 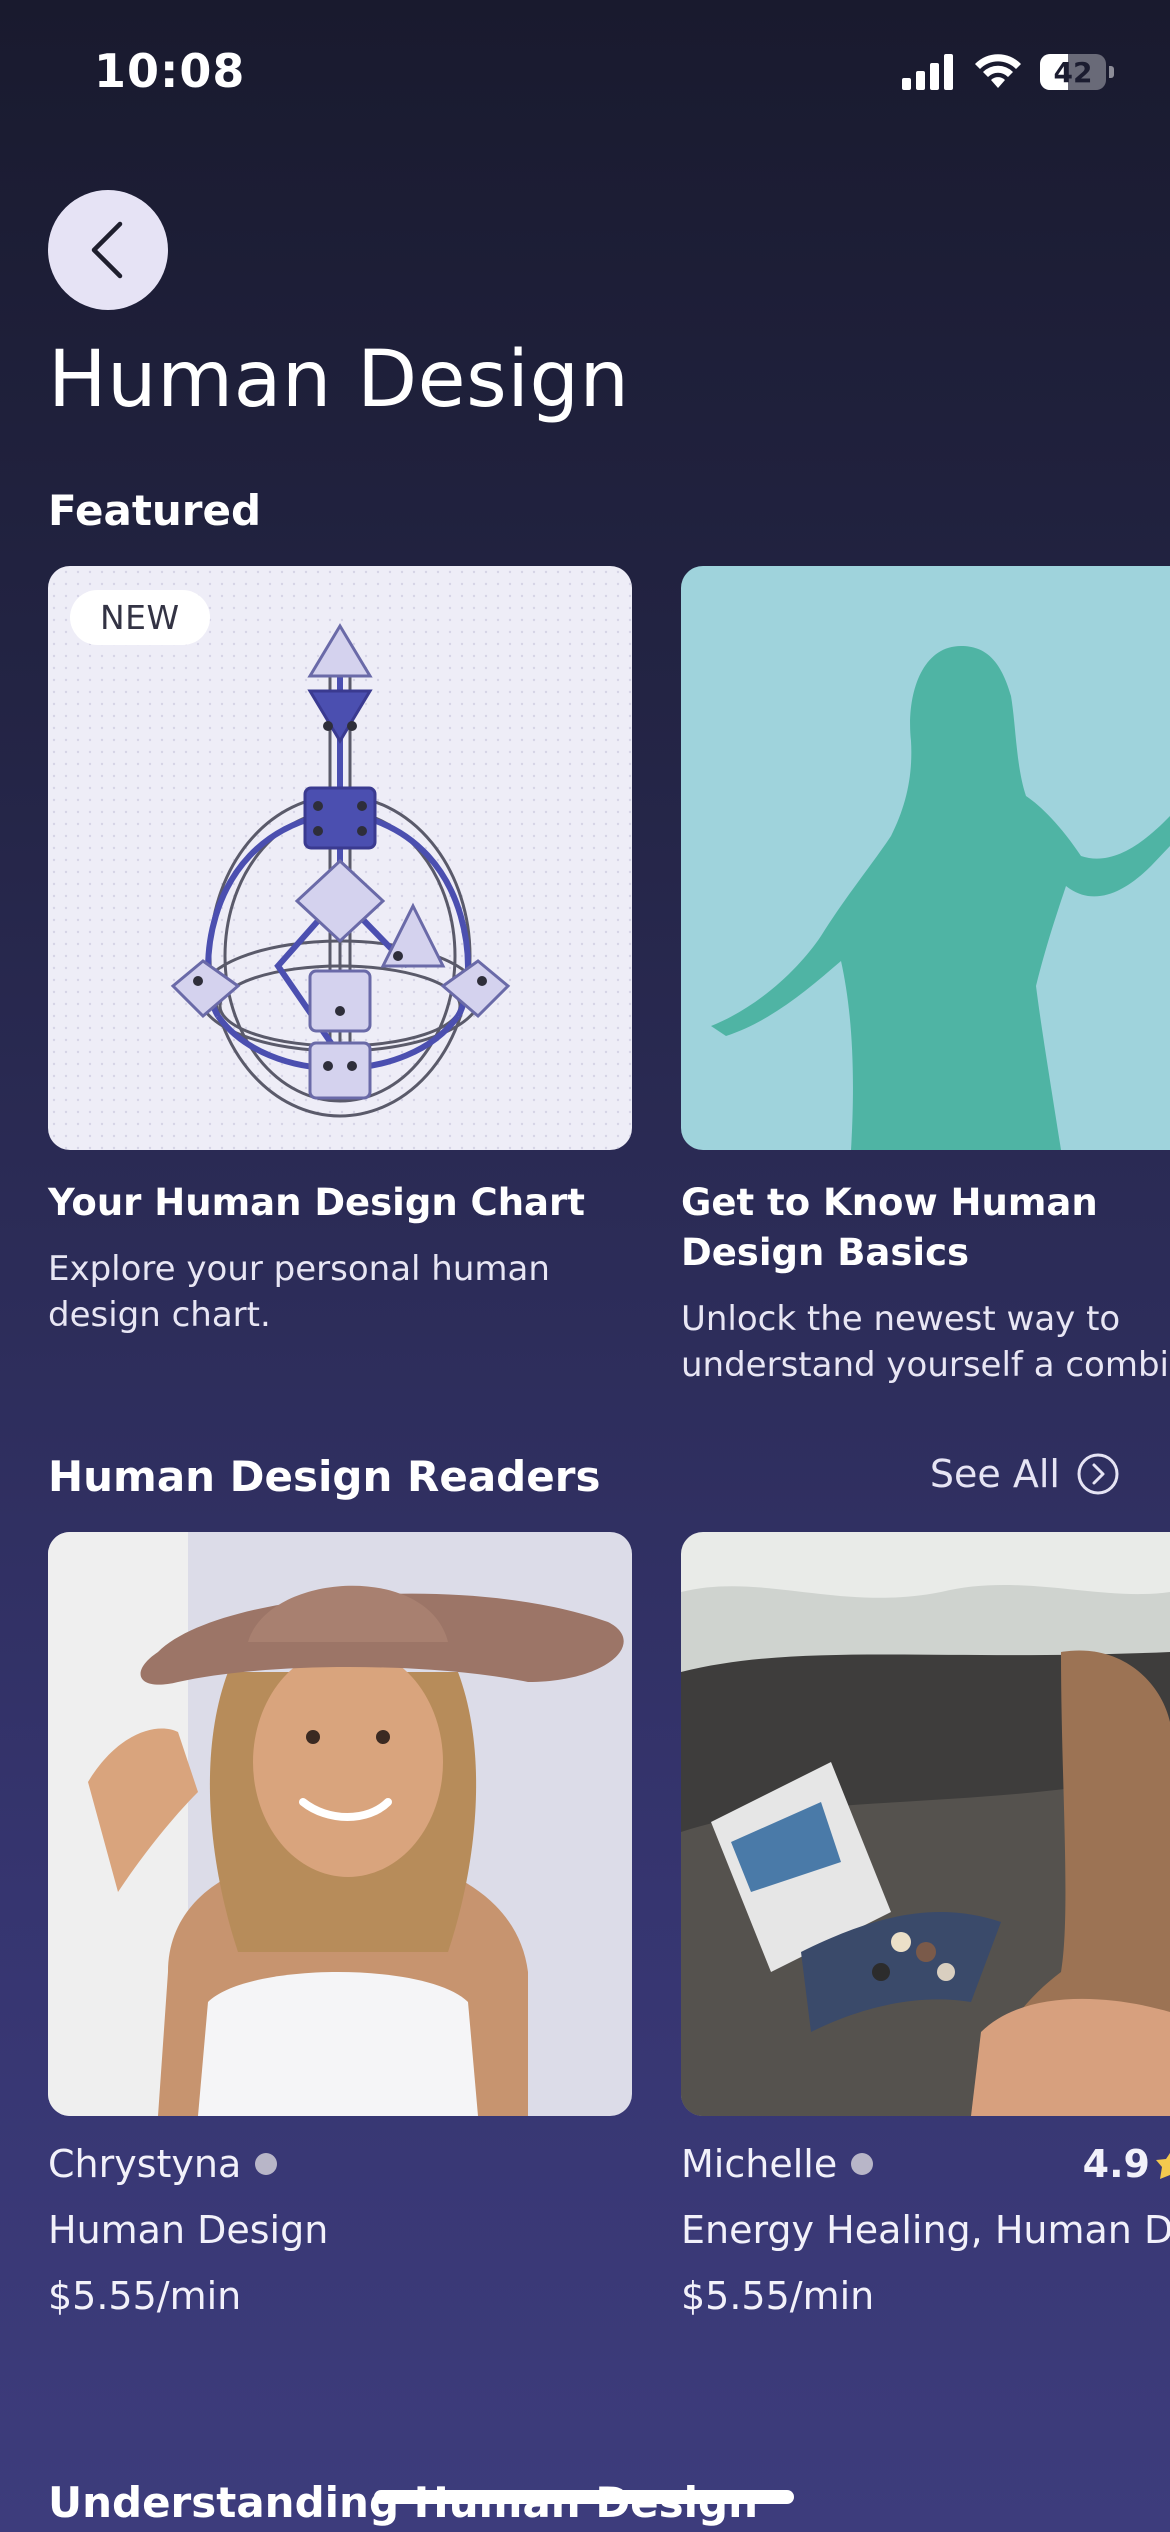 I want to click on featured-card-title: Get to Know Human Design Basics, so click(x=889, y=1227).